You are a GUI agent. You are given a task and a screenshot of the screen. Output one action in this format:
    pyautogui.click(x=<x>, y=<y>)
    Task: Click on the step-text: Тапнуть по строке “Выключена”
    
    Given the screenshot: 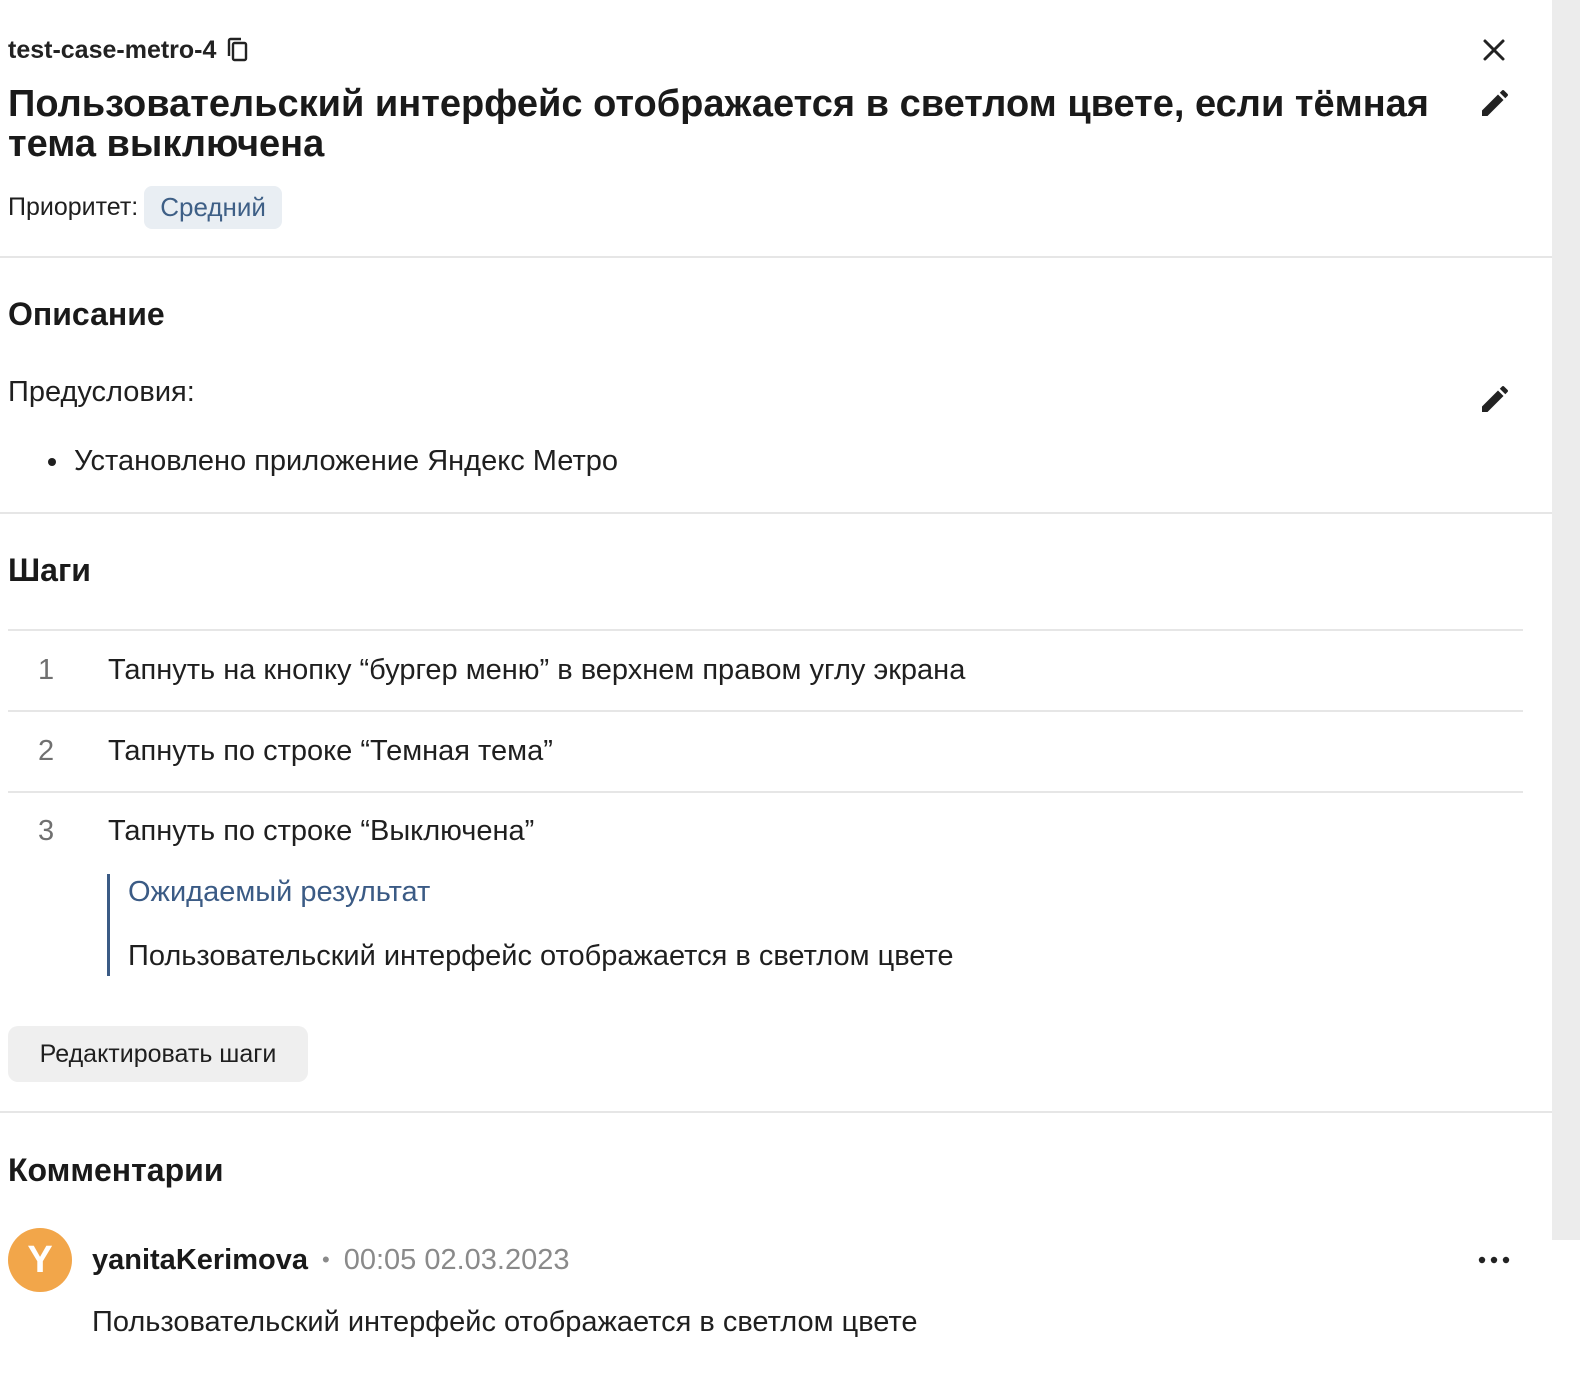 What is the action you would take?
    pyautogui.click(x=321, y=831)
    